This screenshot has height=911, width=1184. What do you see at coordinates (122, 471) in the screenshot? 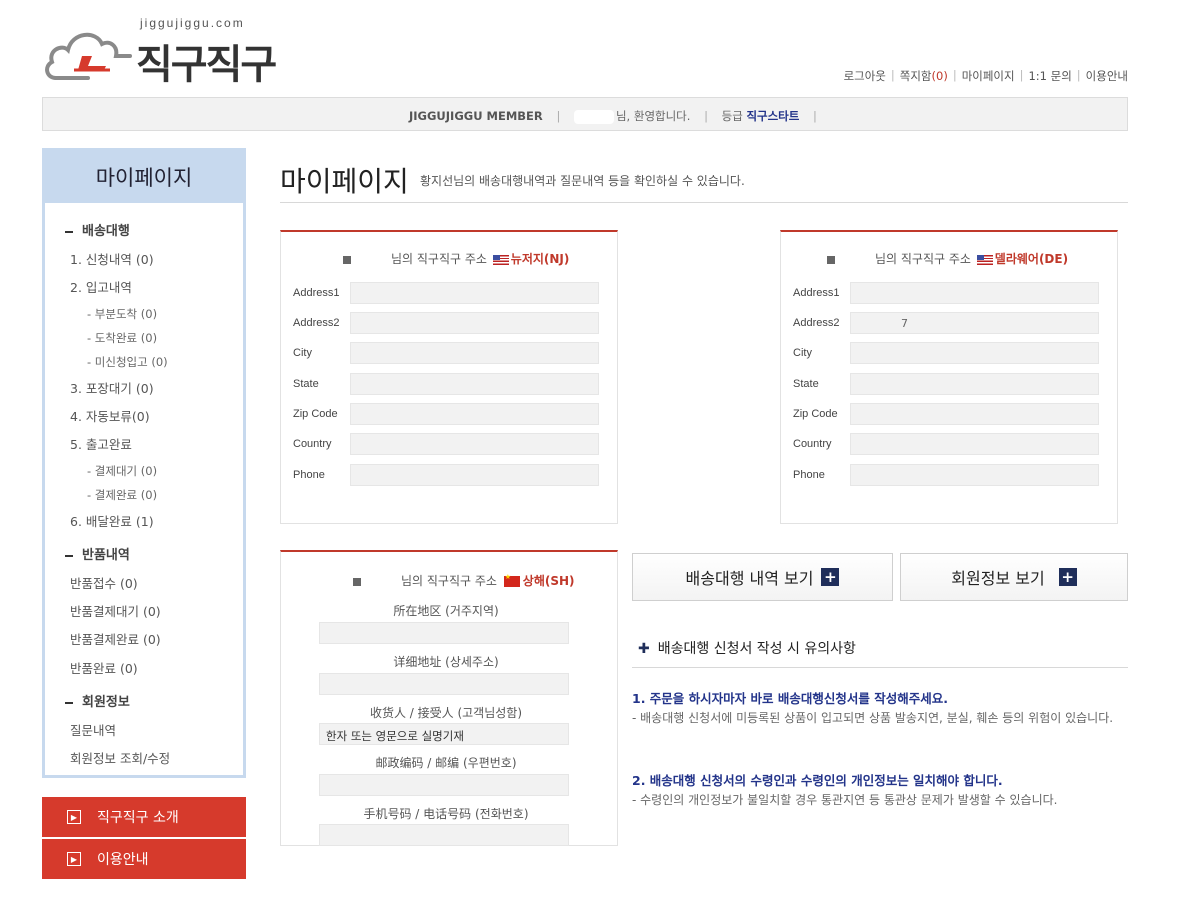
I see `sidebar-item-paywait: - 결제대기 (0)` at bounding box center [122, 471].